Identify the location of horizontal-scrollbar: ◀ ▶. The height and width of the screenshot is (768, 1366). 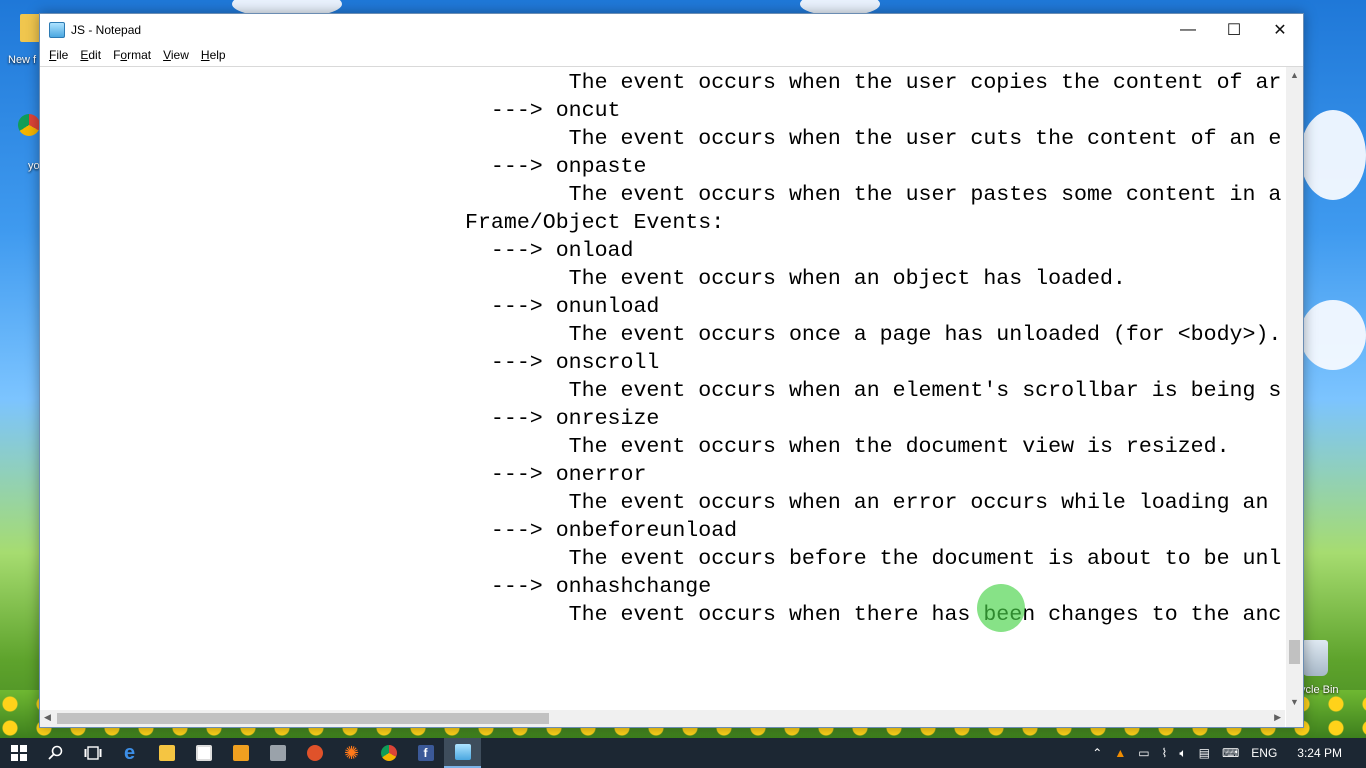
(662, 718).